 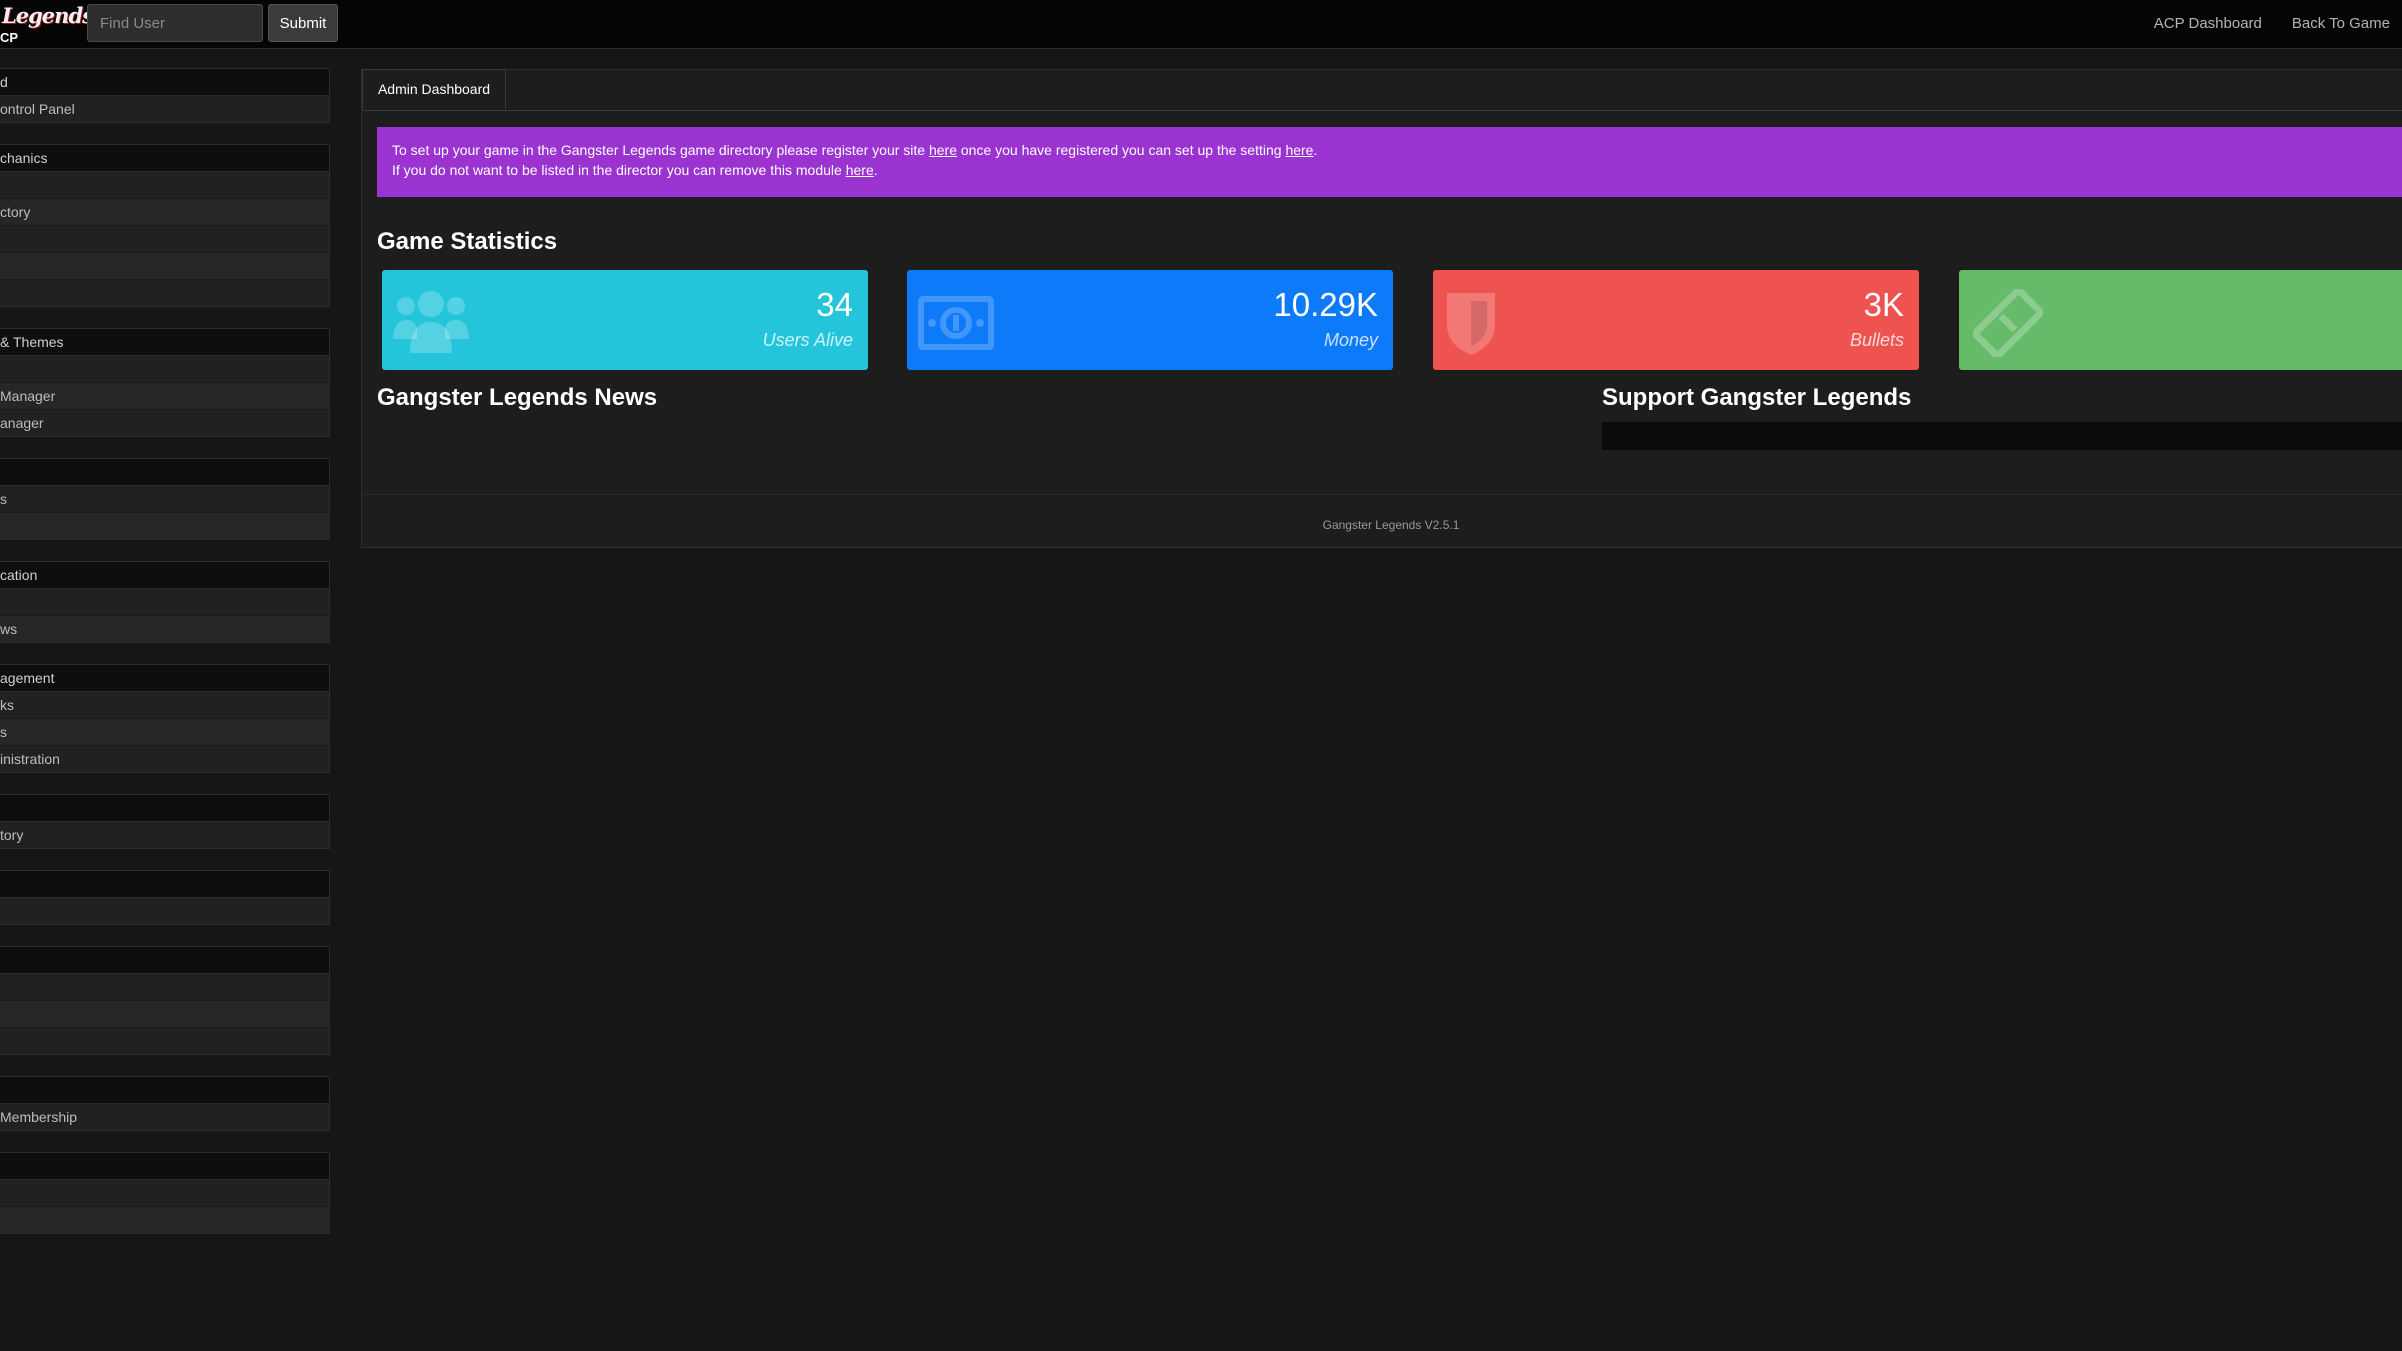 What do you see at coordinates (164, 158) in the screenshot?
I see `sidebar-group-title: chanics` at bounding box center [164, 158].